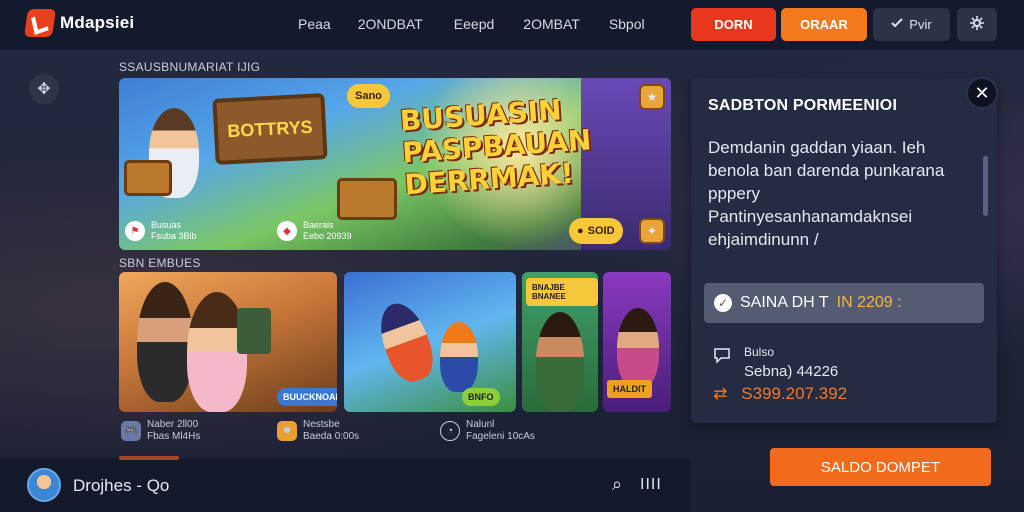  Describe the element at coordinates (869, 302) in the screenshot. I see `status-highlight: IN 2209 :` at that location.